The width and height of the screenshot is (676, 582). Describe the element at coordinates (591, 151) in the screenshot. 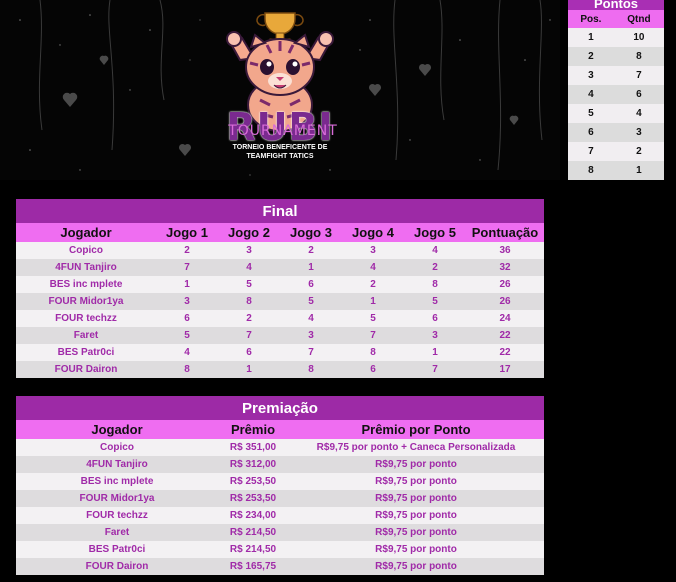

I see `pontos-row-cell: 7` at that location.